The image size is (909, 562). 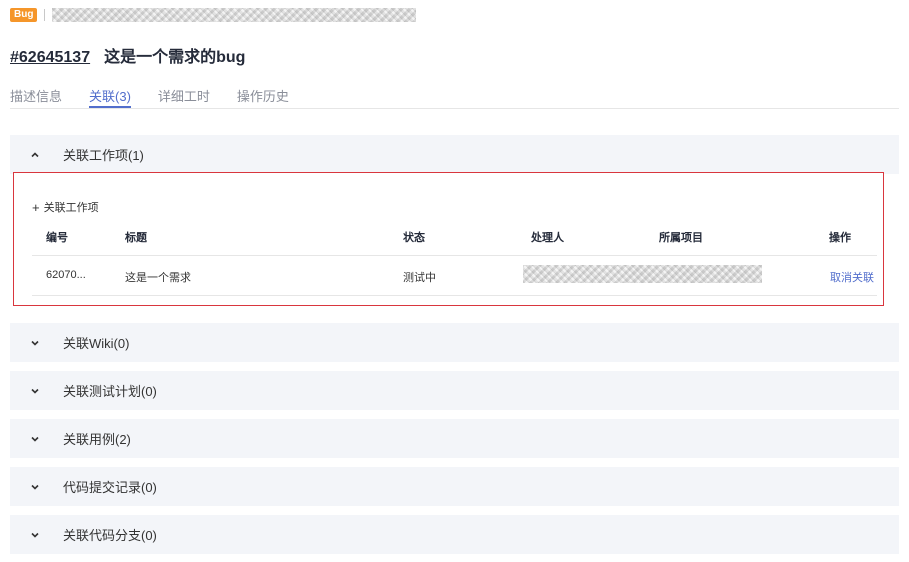 What do you see at coordinates (454, 295) in the screenshot?
I see `table-row-divider` at bounding box center [454, 295].